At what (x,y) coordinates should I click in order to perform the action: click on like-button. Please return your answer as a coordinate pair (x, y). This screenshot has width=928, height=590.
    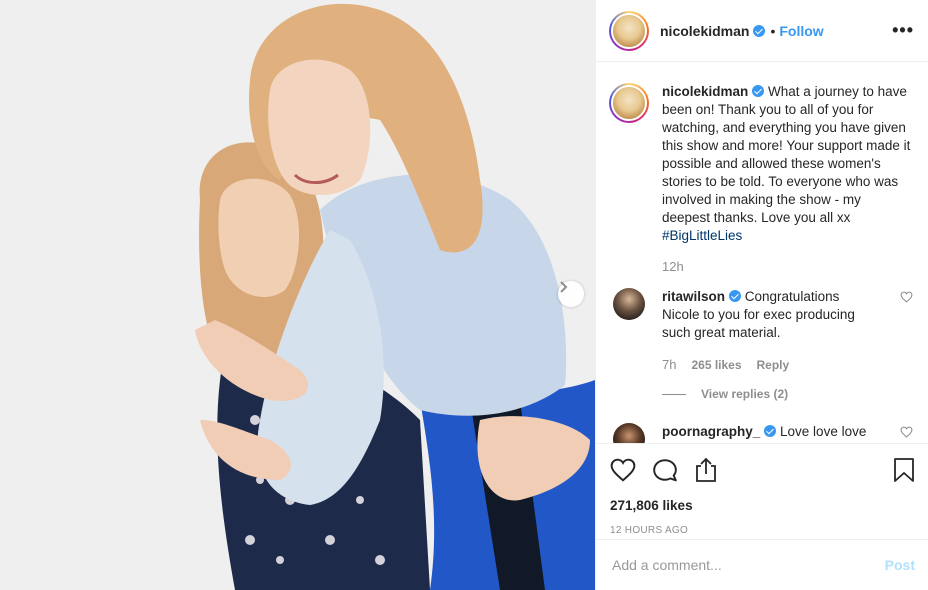
    Looking at the image, I should click on (623, 470).